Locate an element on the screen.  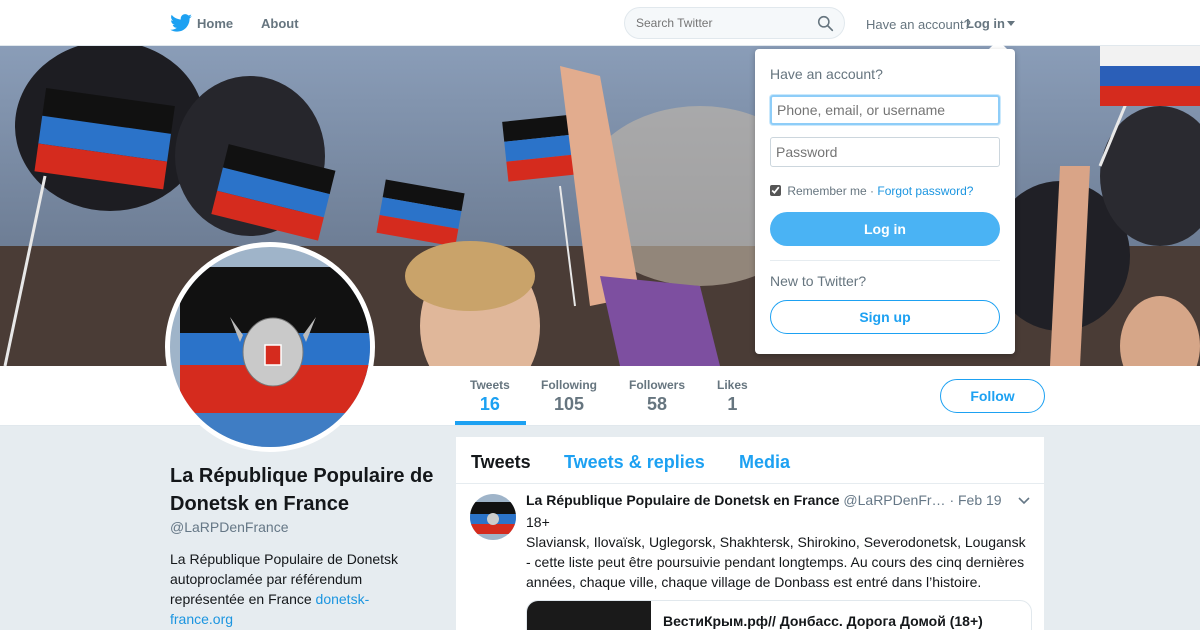
remember-label: Remember me is located at coordinates (826, 191).